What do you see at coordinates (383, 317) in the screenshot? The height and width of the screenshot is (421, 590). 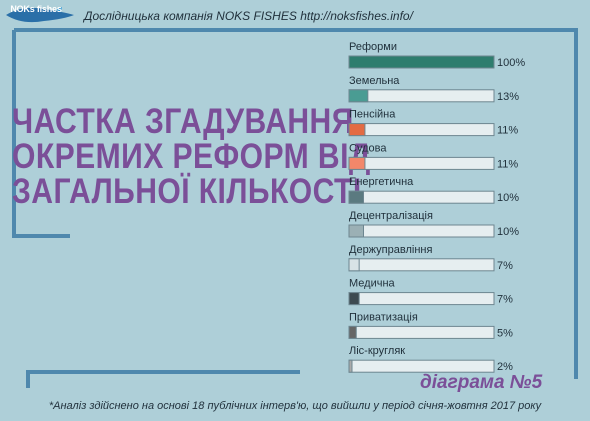 I see `category-label: Приватизація` at bounding box center [383, 317].